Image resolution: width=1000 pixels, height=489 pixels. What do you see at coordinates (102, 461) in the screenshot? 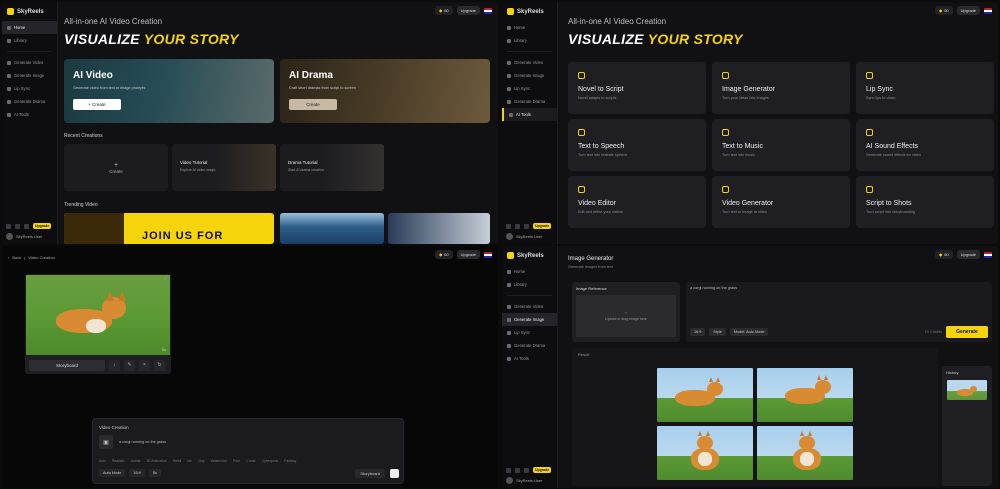
I see `style-option: Auto` at bounding box center [102, 461].